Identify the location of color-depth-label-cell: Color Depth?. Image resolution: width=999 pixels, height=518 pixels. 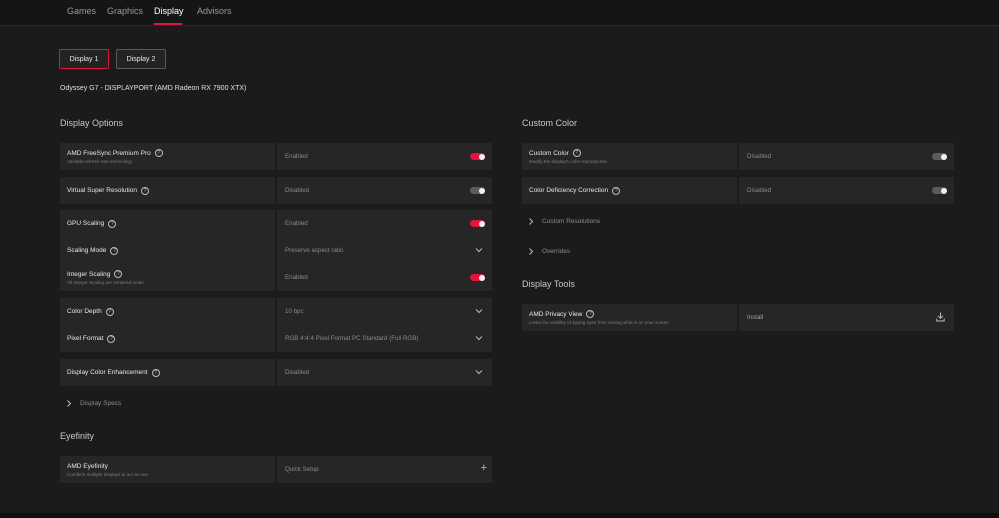
(167, 311).